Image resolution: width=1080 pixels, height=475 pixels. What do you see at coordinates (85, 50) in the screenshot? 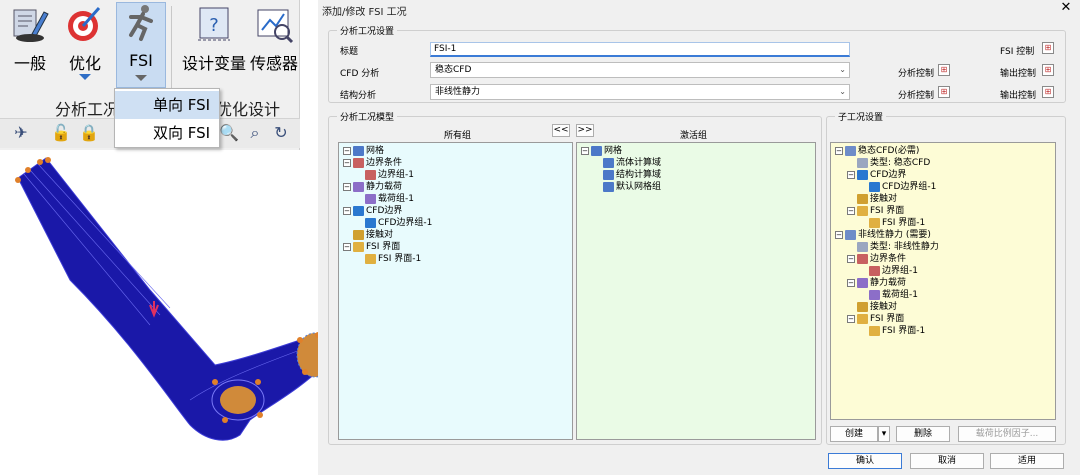
I see `optimization-button: 优化` at bounding box center [85, 50].